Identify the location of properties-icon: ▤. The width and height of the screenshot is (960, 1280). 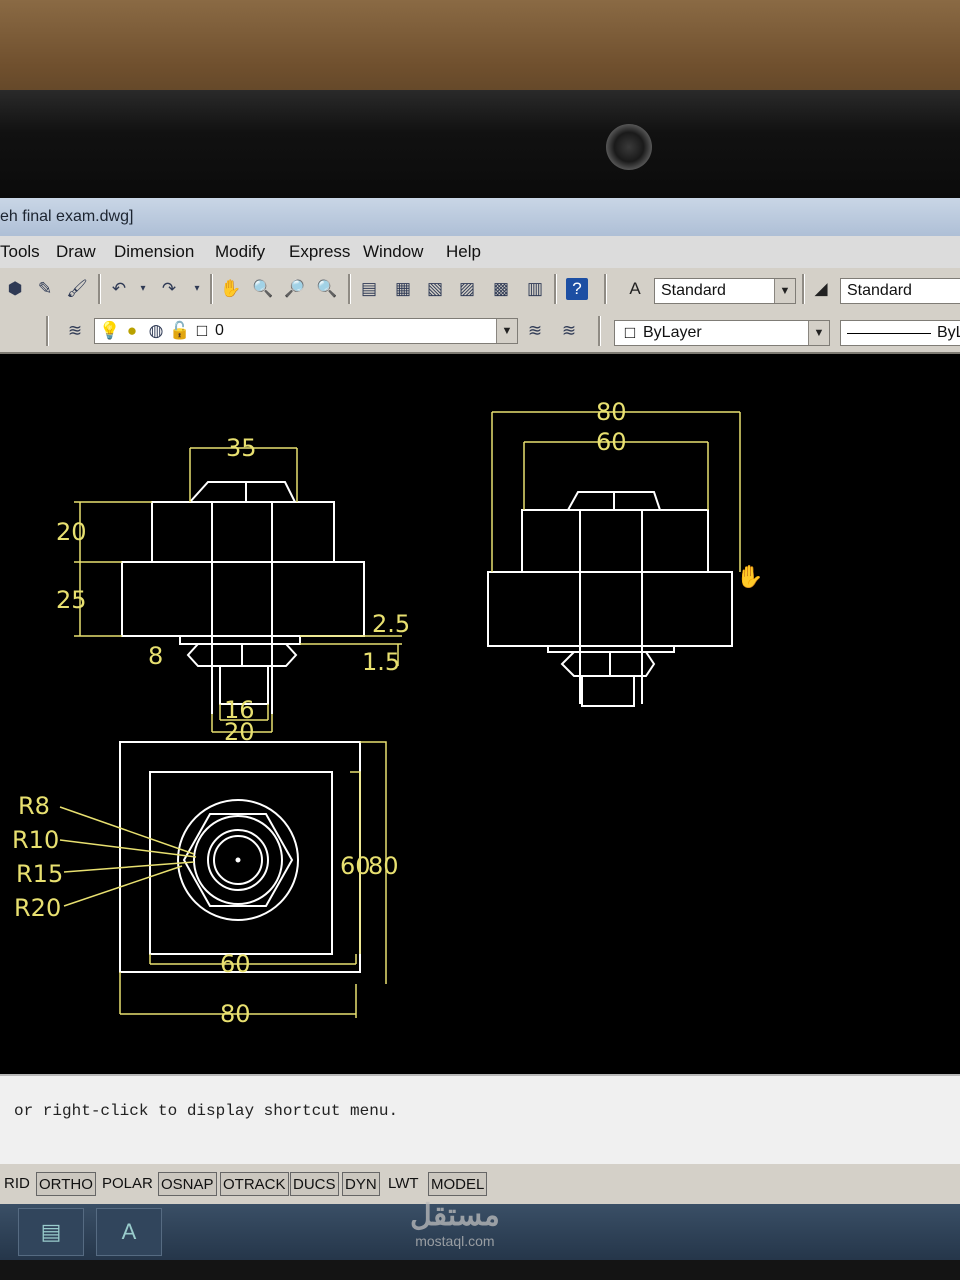
(369, 289).